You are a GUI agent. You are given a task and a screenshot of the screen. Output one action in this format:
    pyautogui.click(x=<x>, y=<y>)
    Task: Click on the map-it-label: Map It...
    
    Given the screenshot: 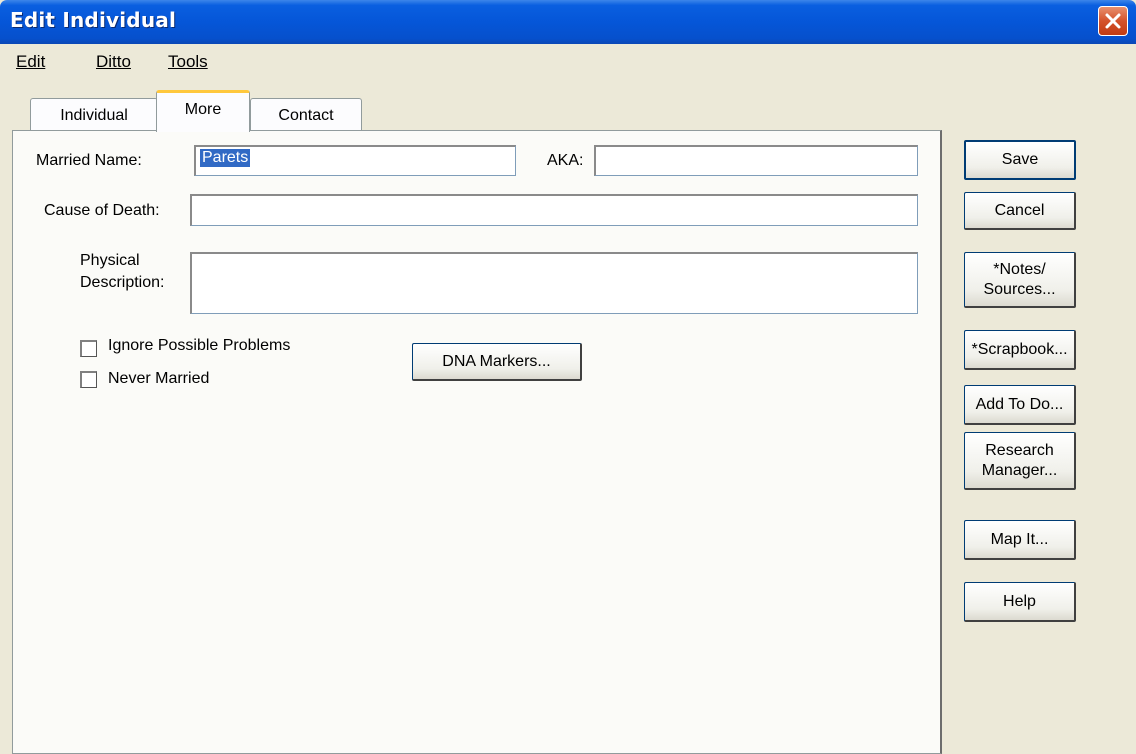 What is the action you would take?
    pyautogui.click(x=1019, y=539)
    